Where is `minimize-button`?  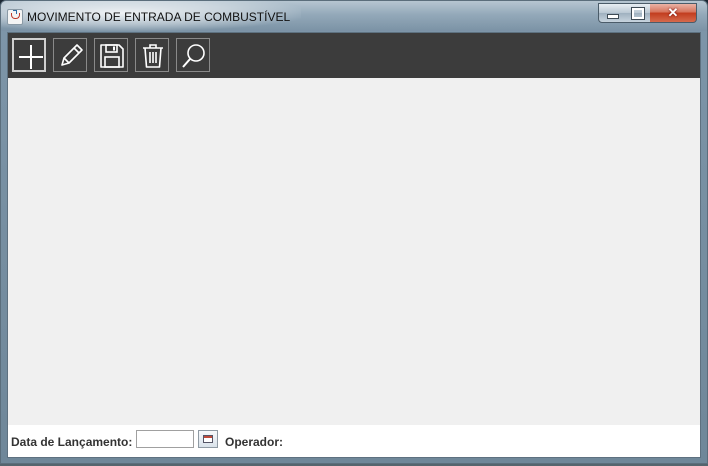 minimize-button is located at coordinates (612, 13).